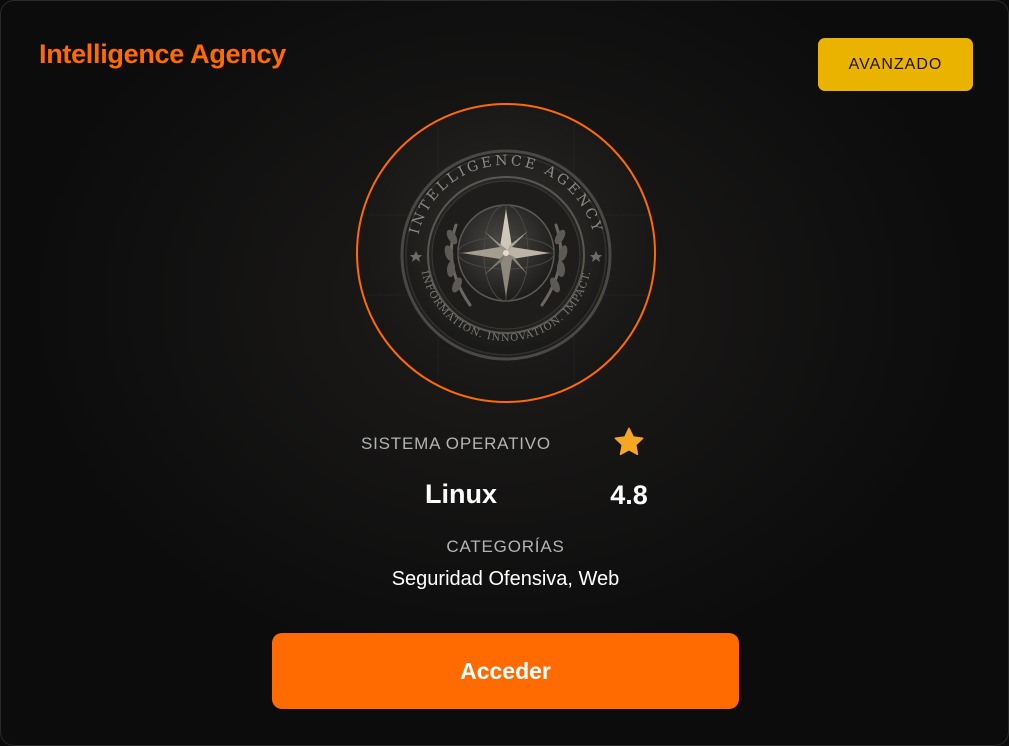 This screenshot has height=746, width=1009. I want to click on difficulty-badge: AVANZADO, so click(895, 64).